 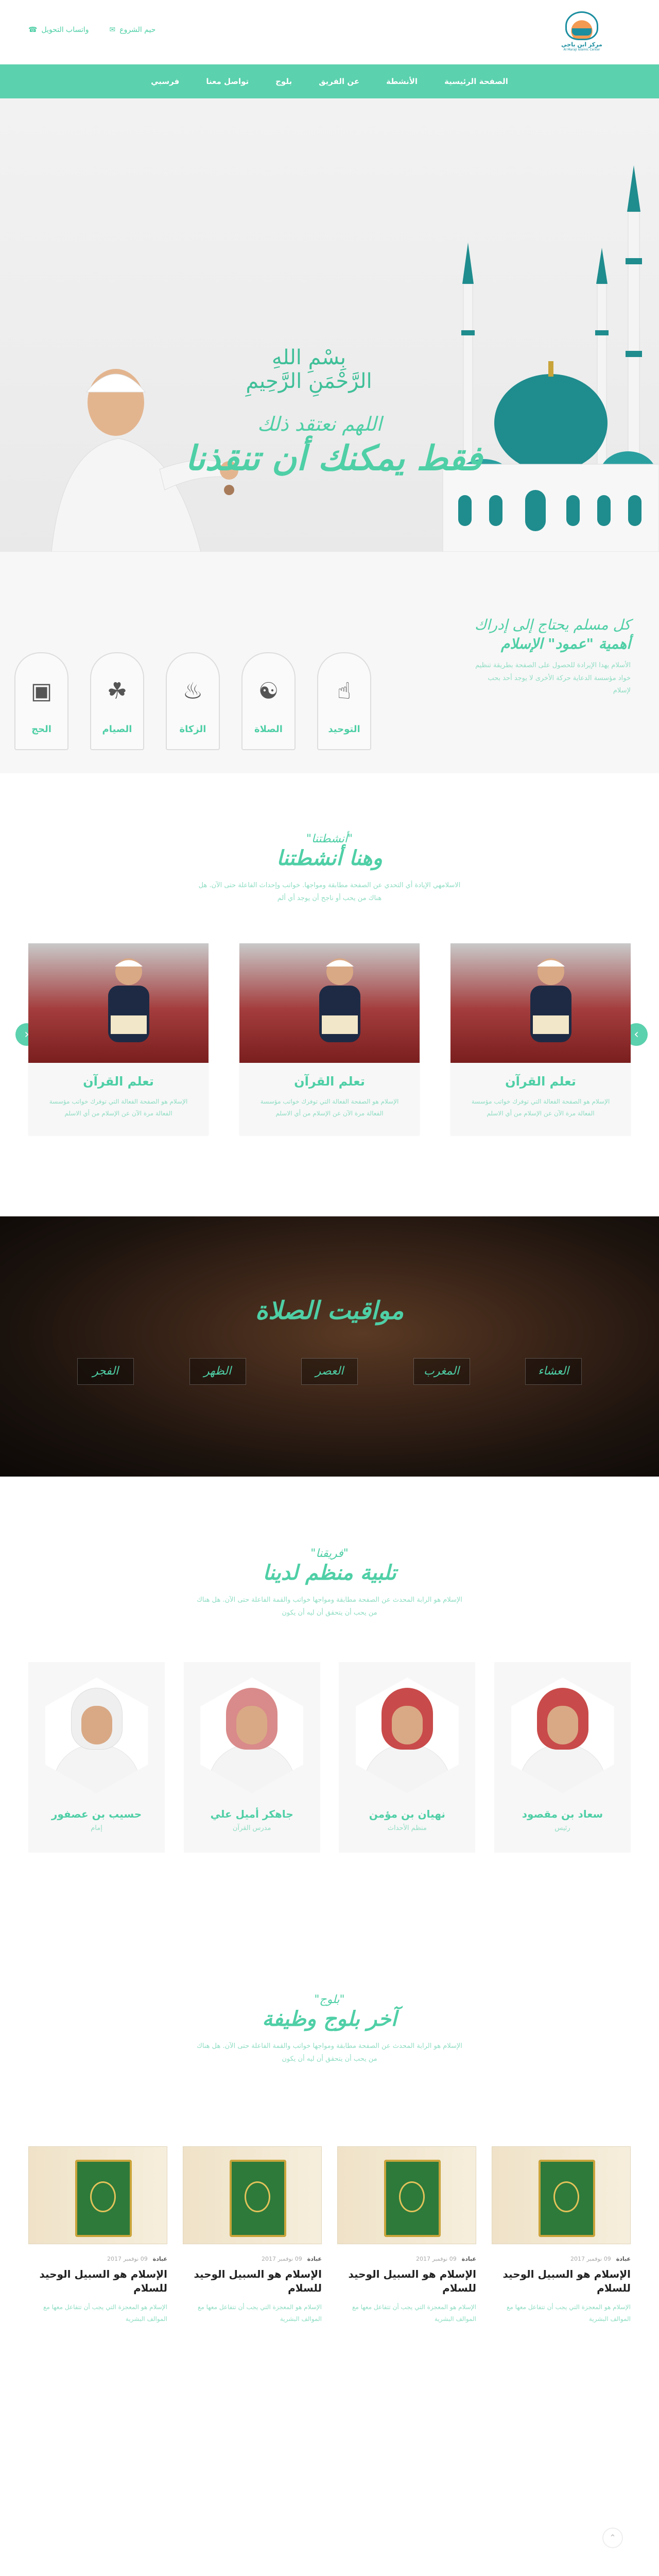 I want to click on pillar-card: ☘ الصيام, so click(x=117, y=701).